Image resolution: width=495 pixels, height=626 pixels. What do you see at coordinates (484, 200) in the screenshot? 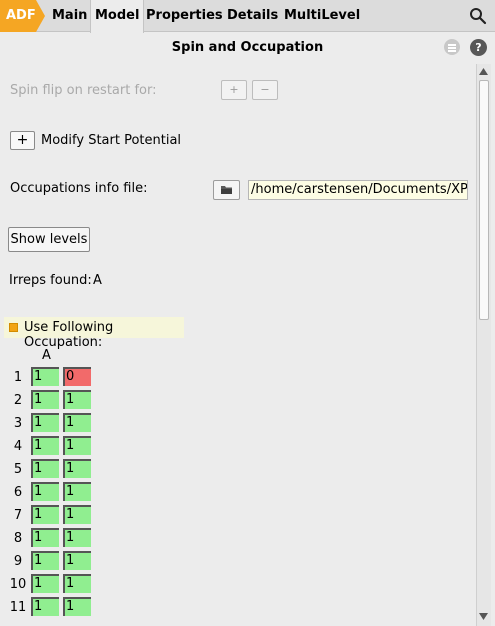
I see `scrollbar-thumb` at bounding box center [484, 200].